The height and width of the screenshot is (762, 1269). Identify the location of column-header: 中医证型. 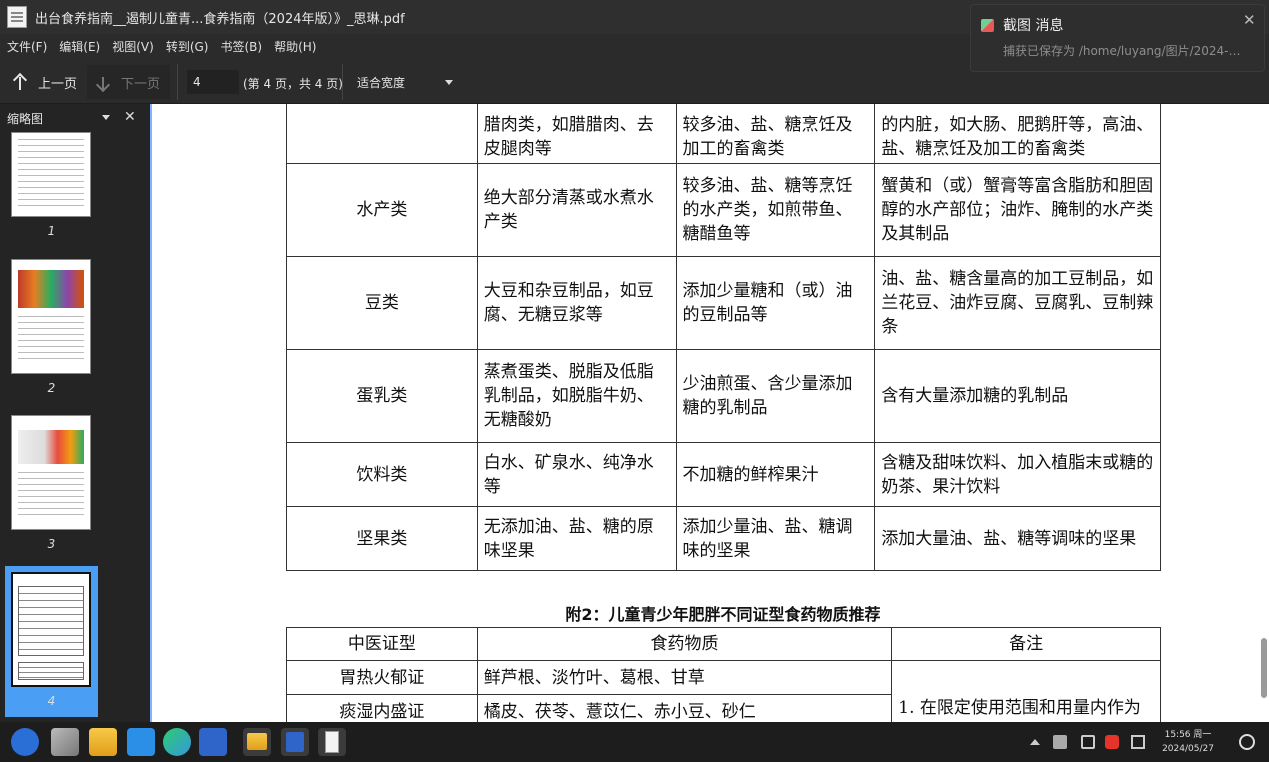
(382, 644).